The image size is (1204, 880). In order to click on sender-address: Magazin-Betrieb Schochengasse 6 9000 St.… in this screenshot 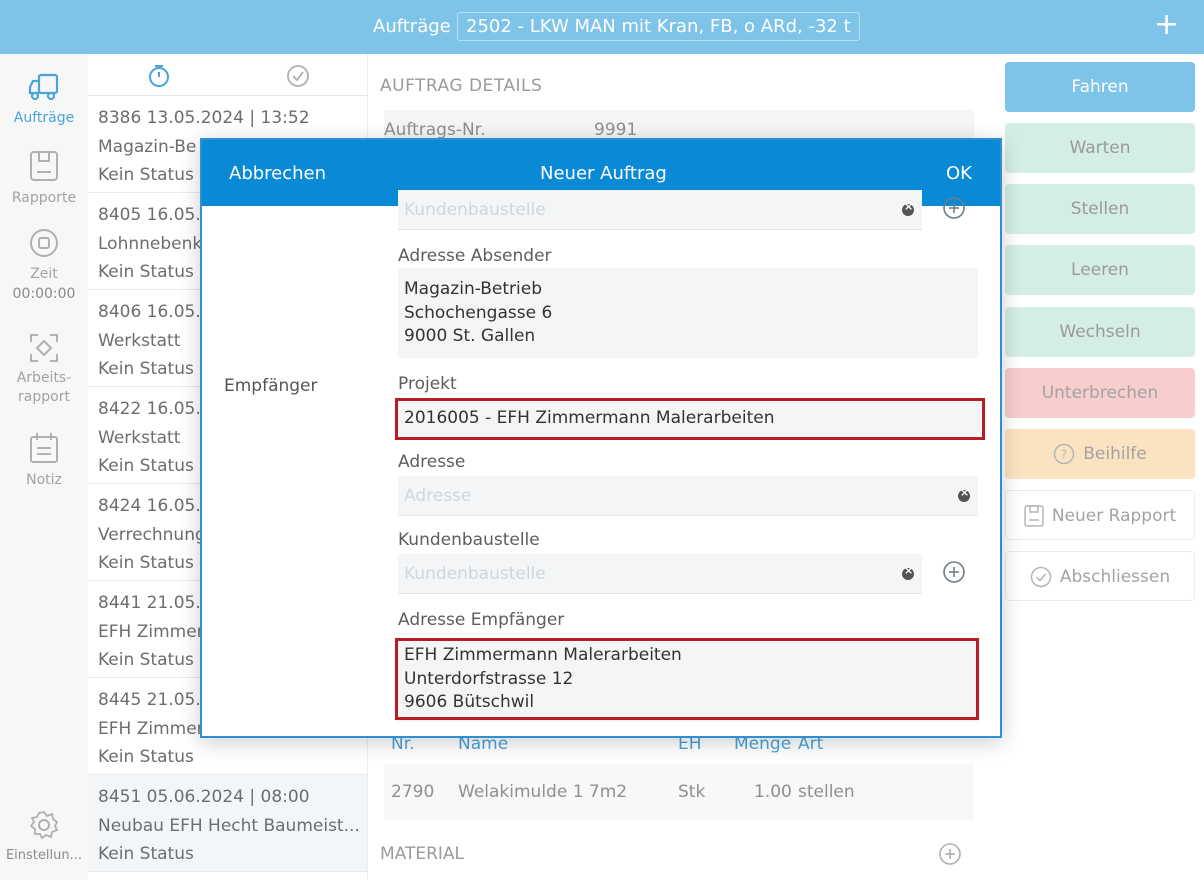, I will do `click(688, 313)`.